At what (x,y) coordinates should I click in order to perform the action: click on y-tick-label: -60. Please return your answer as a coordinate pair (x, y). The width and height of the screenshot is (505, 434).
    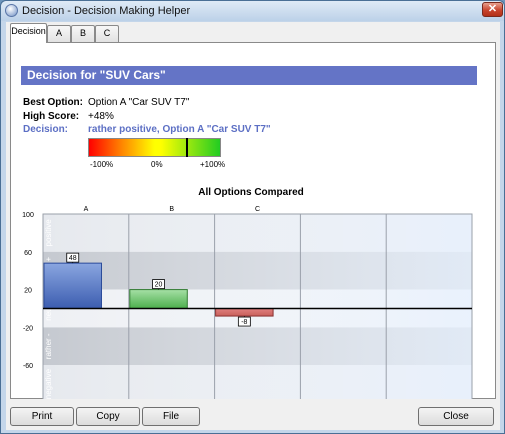
    Looking at the image, I should click on (28, 366).